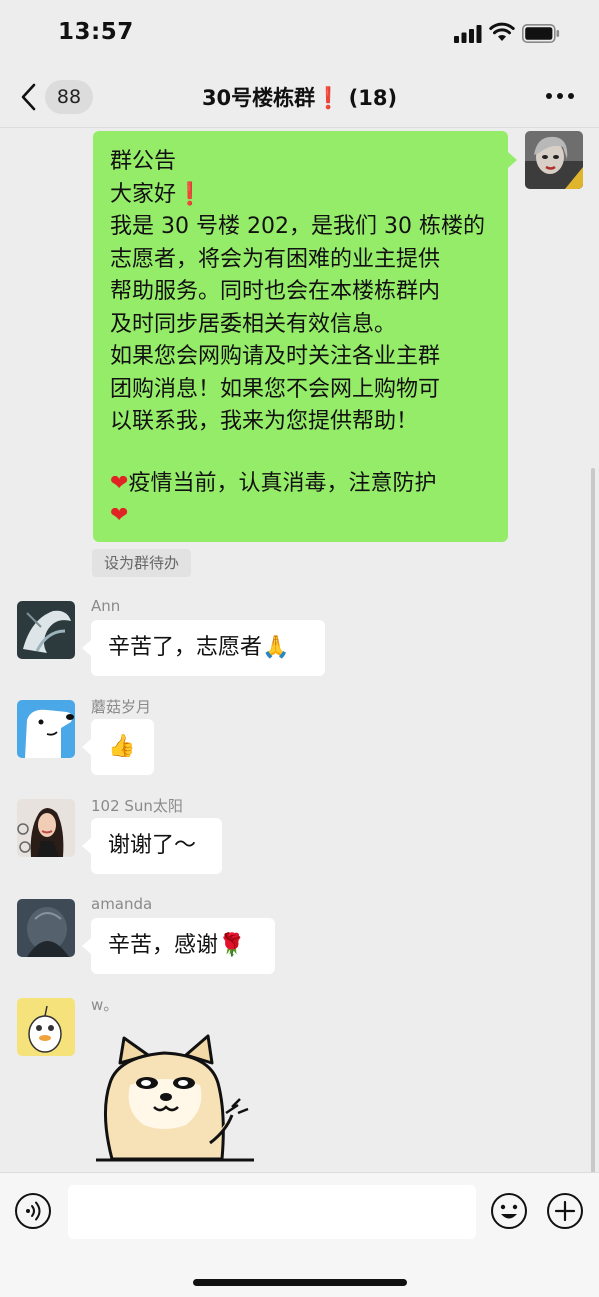 This screenshot has height=1297, width=599. I want to click on home-indicator, so click(300, 1282).